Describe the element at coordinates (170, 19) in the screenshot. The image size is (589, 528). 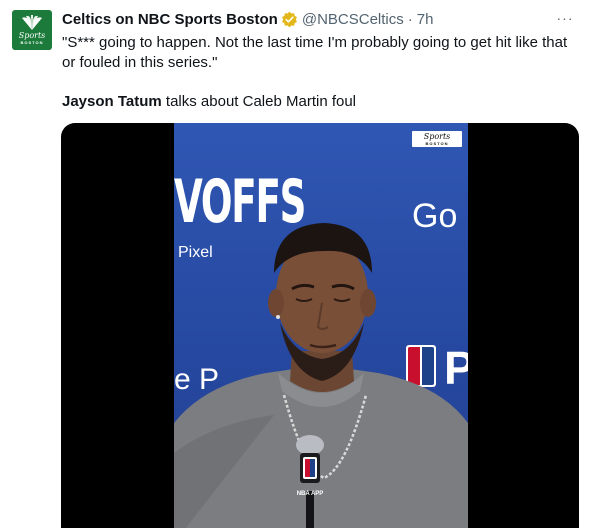
I see `display-name: Celtics on NBC Sports Boston` at that location.